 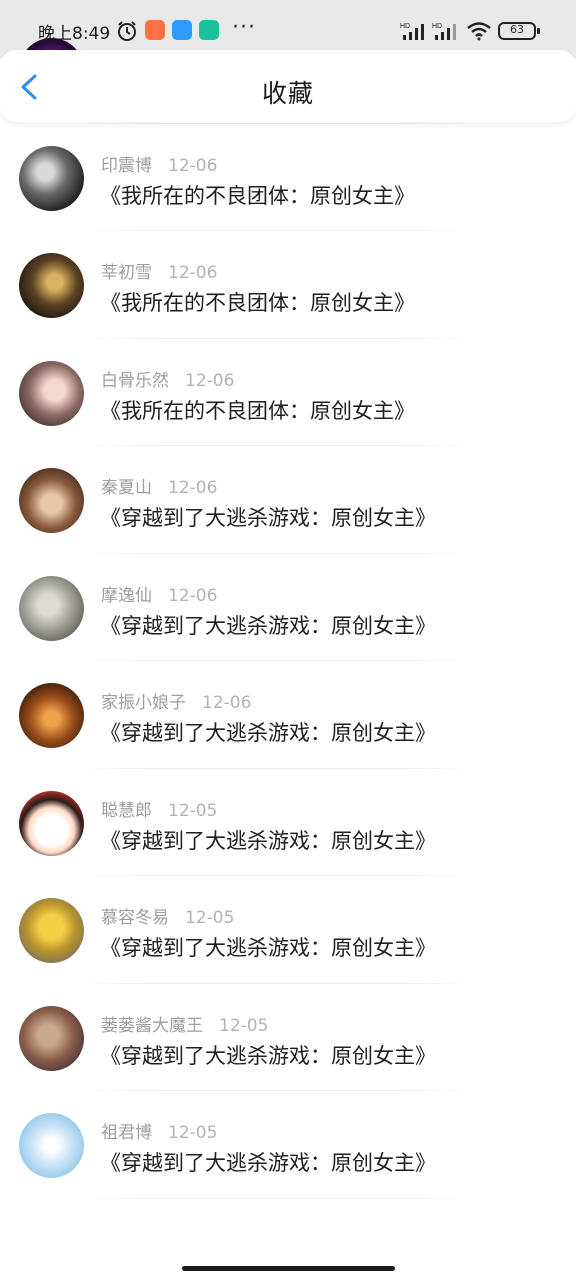 I want to click on list-item: 白骨乐然 12-06 《我所在的不良团体：原创女主》, so click(x=288, y=392).